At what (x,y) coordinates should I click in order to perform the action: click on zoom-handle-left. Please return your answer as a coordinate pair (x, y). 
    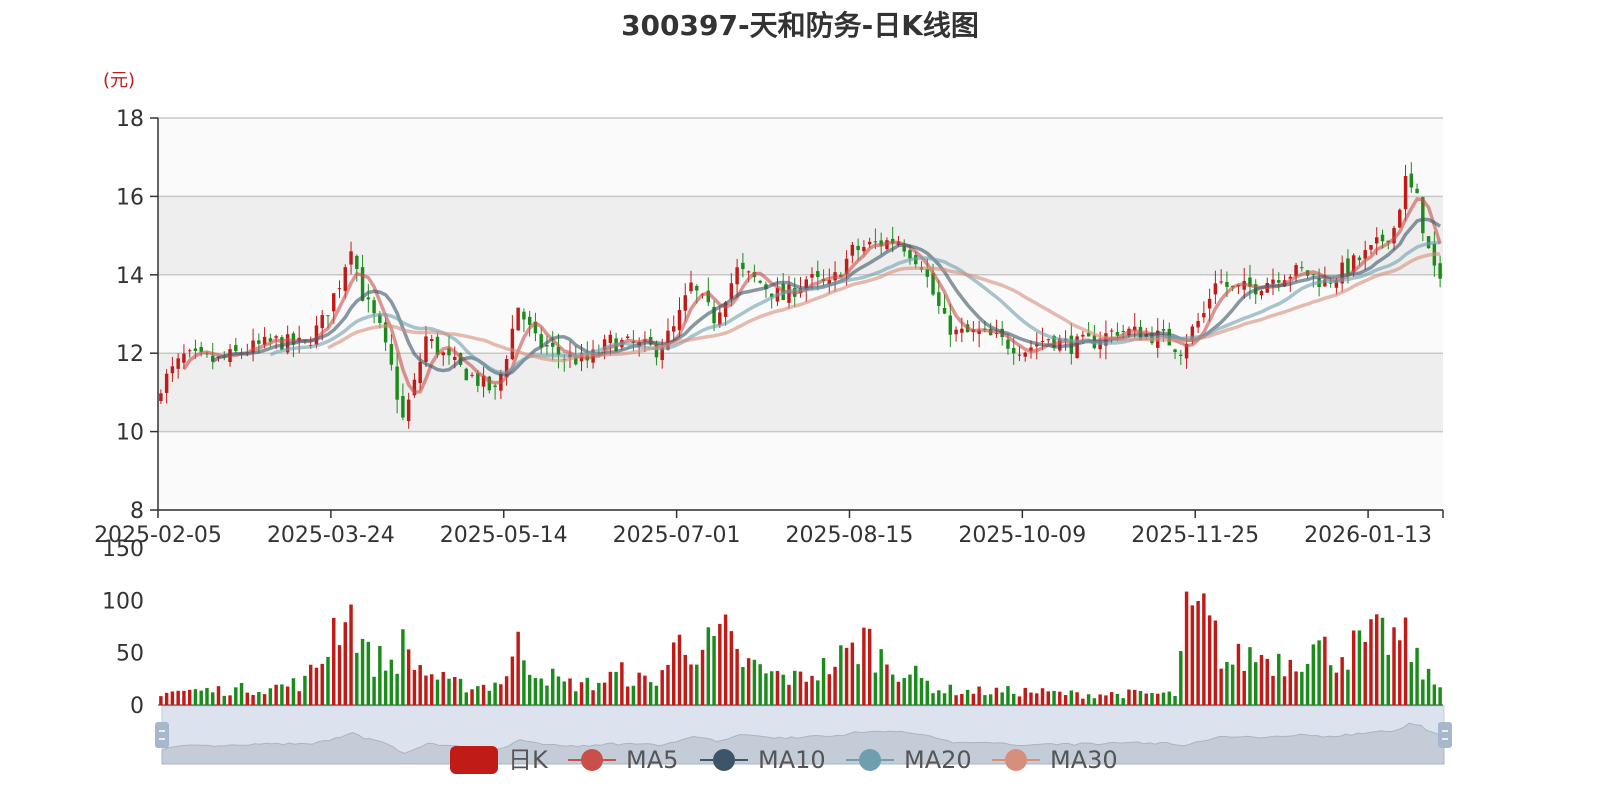
    Looking at the image, I should click on (162, 735).